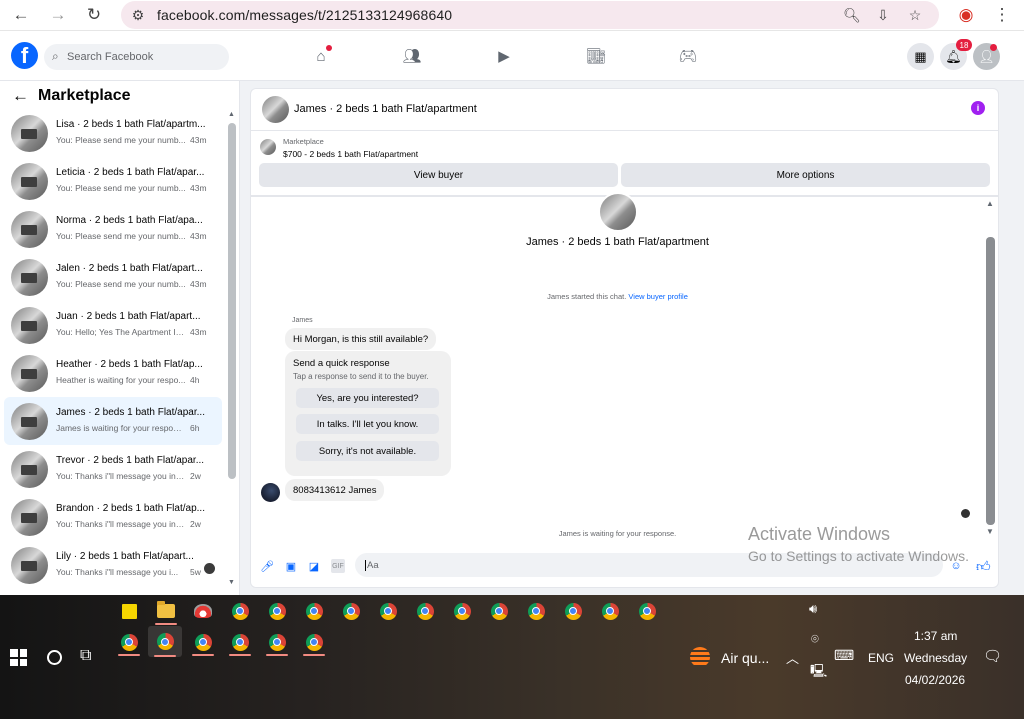 This screenshot has width=1024, height=719. I want to click on more-options-button: More options, so click(805, 175).